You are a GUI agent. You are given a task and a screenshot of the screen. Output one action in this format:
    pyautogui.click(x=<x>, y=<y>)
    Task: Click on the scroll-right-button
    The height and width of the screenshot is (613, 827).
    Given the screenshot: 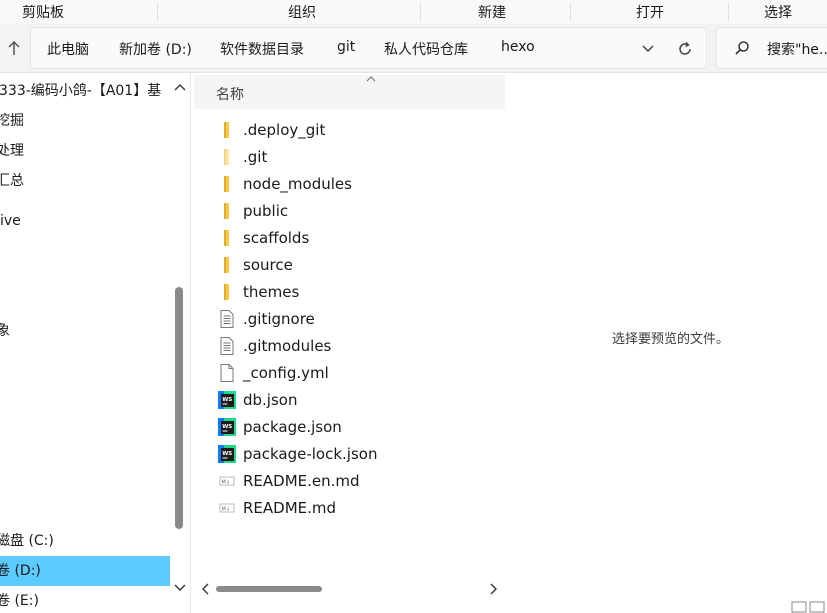 What is the action you would take?
    pyautogui.click(x=494, y=589)
    